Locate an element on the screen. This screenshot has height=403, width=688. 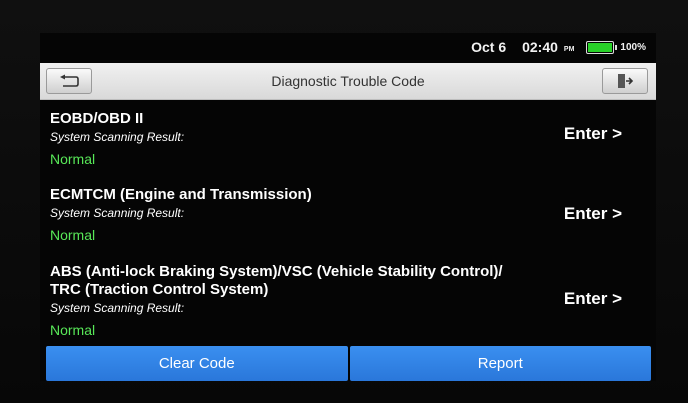
exit-button is located at coordinates (625, 81).